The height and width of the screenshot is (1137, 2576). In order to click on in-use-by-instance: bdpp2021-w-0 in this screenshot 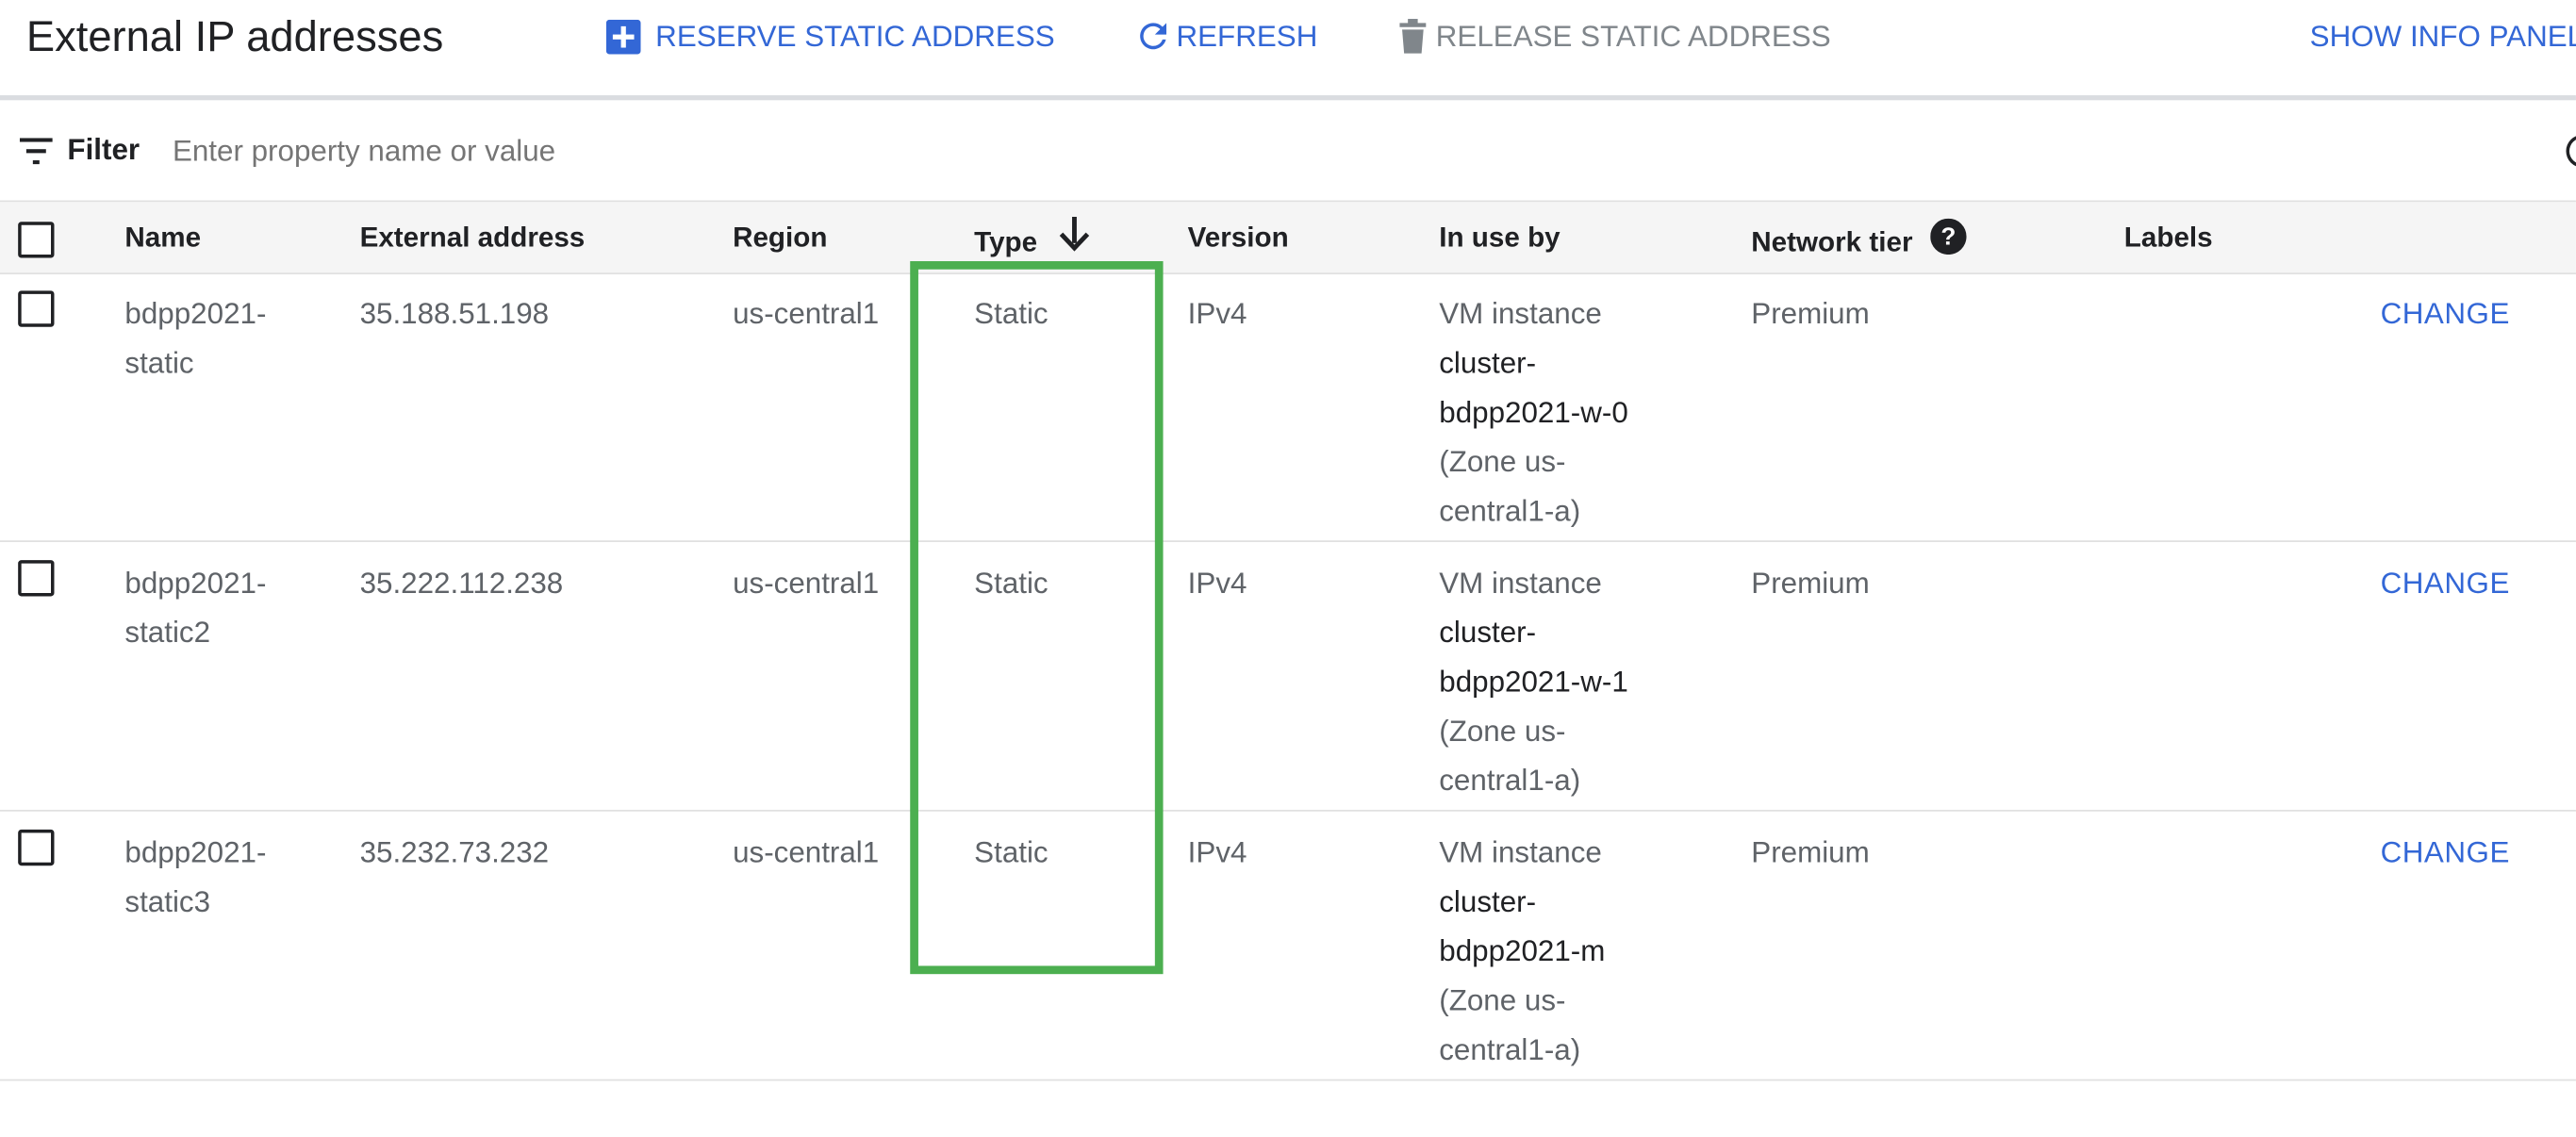, I will do `click(1533, 412)`.